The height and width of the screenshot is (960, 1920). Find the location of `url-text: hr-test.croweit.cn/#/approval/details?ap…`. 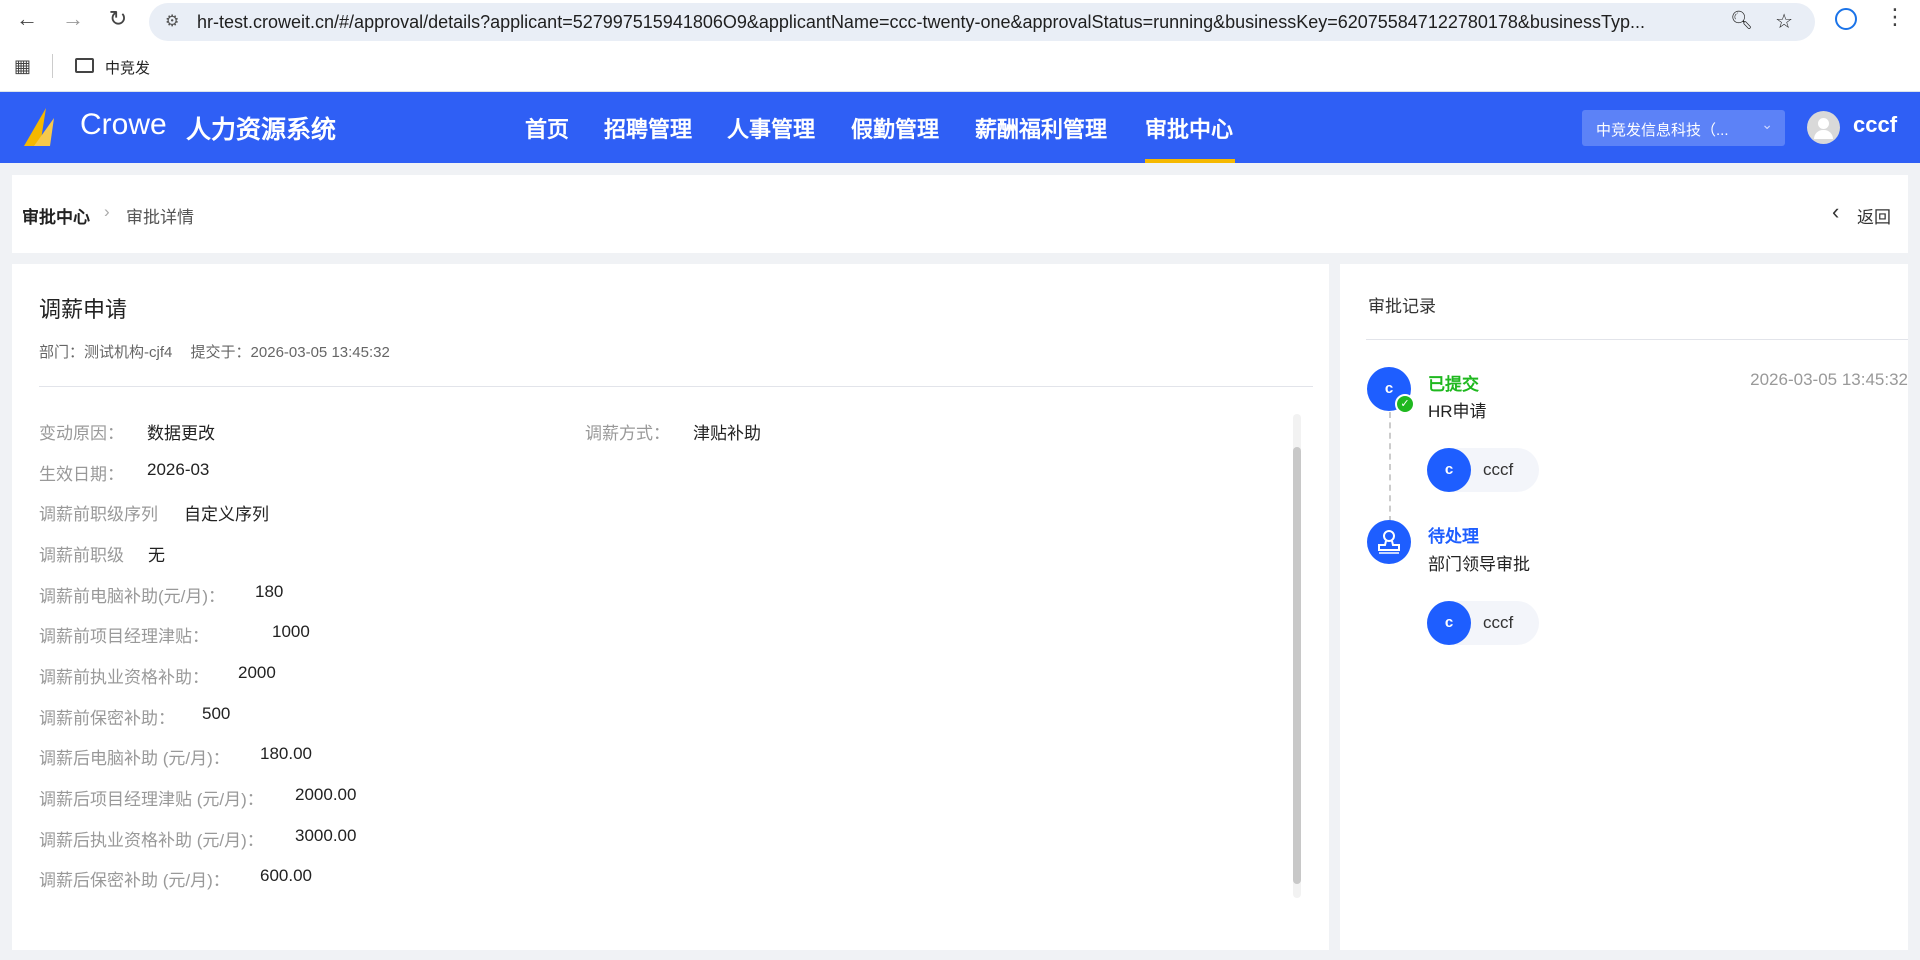

url-text: hr-test.croweit.cn/#/approval/details?ap… is located at coordinates (967, 22).